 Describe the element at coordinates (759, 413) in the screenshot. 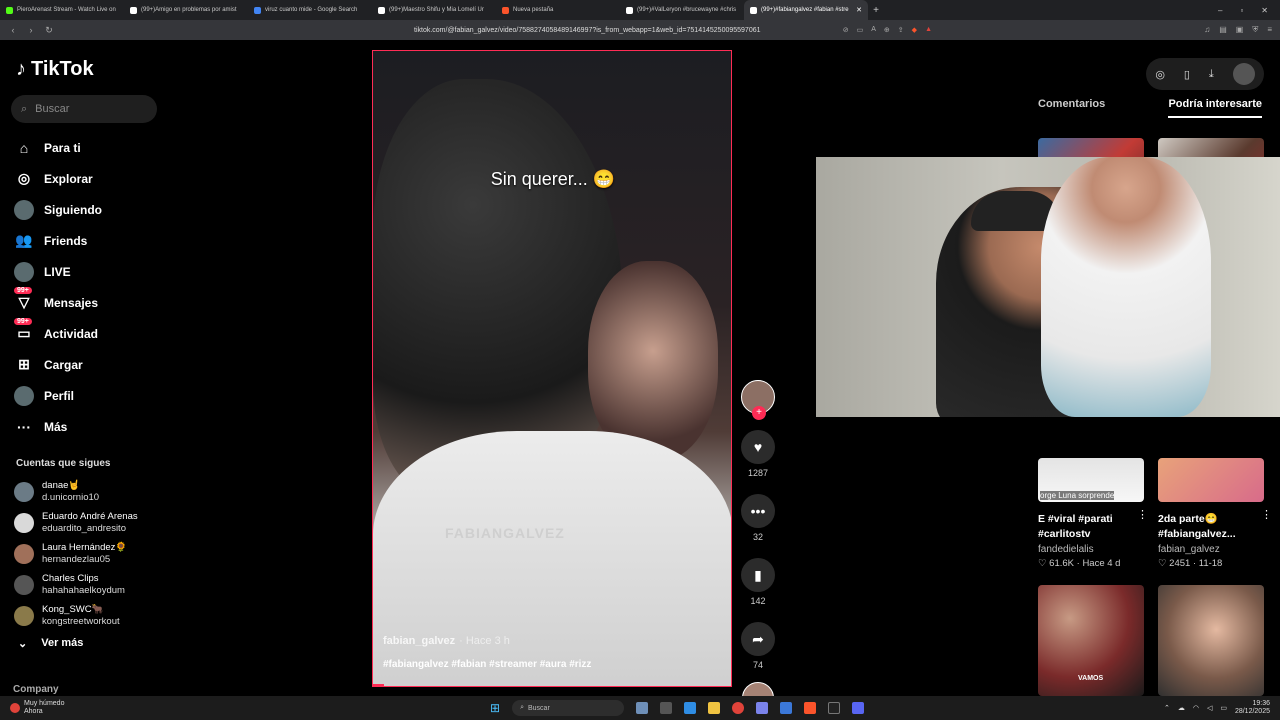

I see `follow-plus-icon: +` at that location.